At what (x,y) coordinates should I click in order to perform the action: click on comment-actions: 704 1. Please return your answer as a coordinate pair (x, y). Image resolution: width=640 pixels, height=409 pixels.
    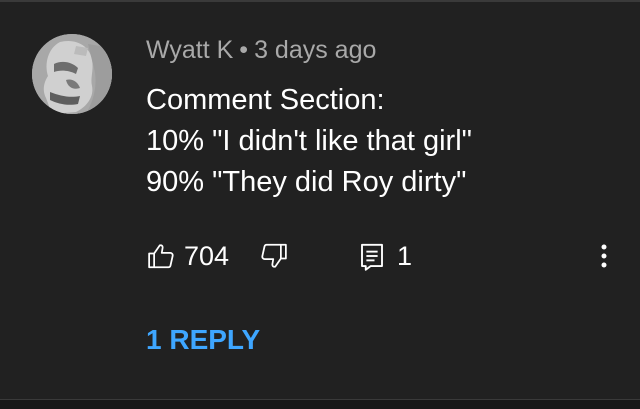
    Looking at the image, I should click on (381, 256).